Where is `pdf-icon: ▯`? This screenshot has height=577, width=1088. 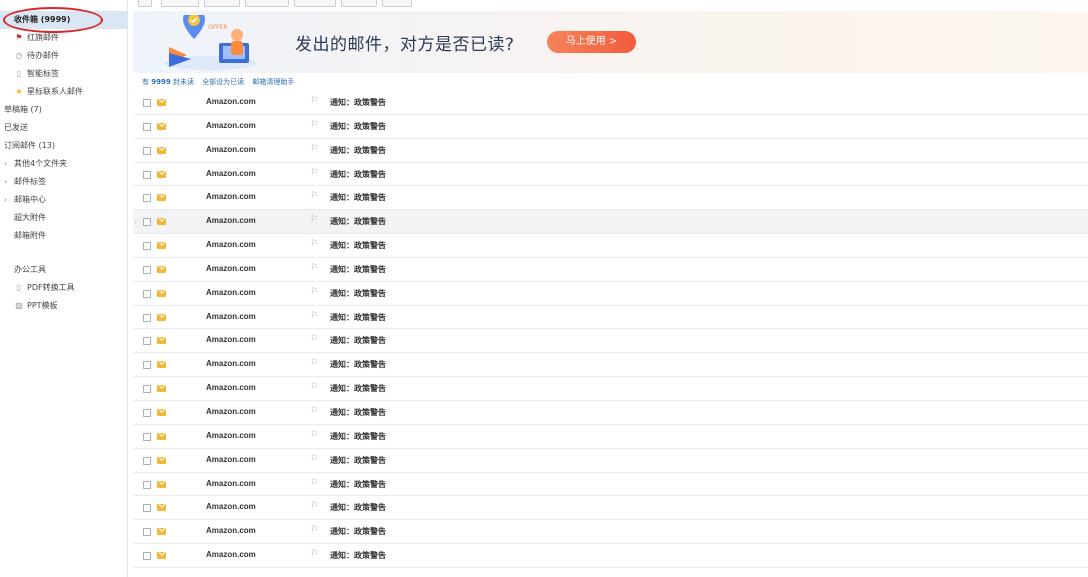
pdf-icon: ▯ is located at coordinates (19, 287).